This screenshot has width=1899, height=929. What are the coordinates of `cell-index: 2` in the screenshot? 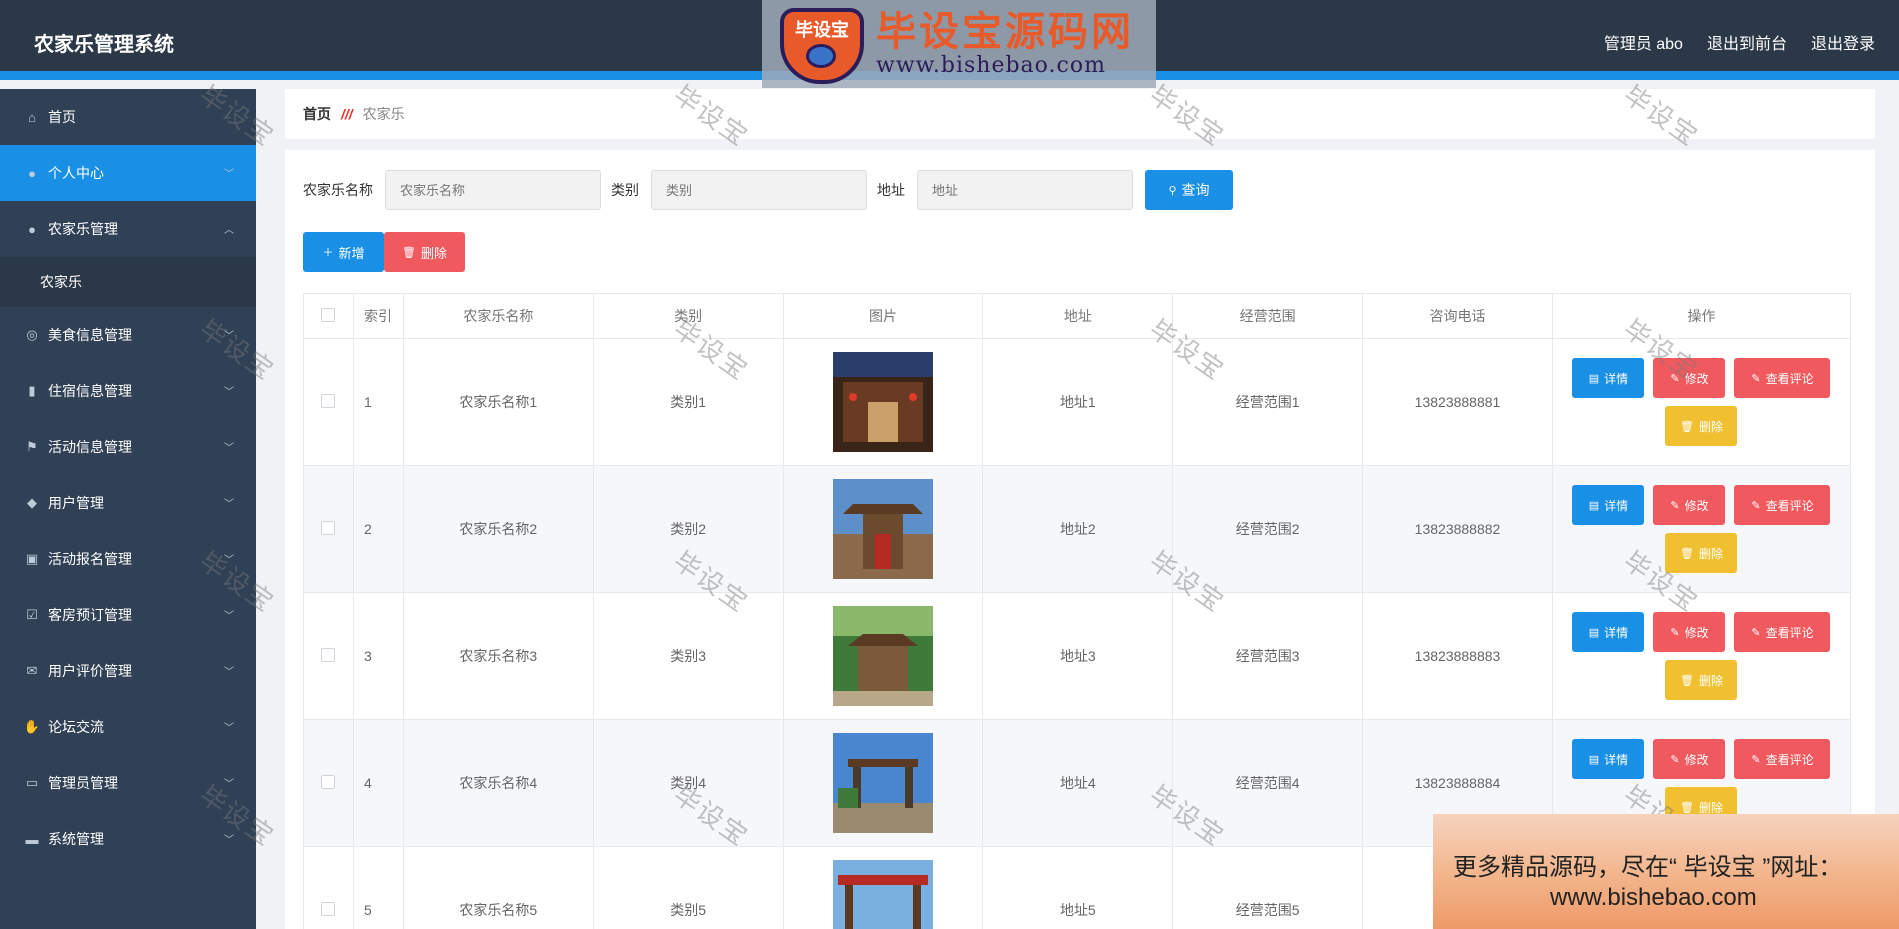 It's located at (378, 529).